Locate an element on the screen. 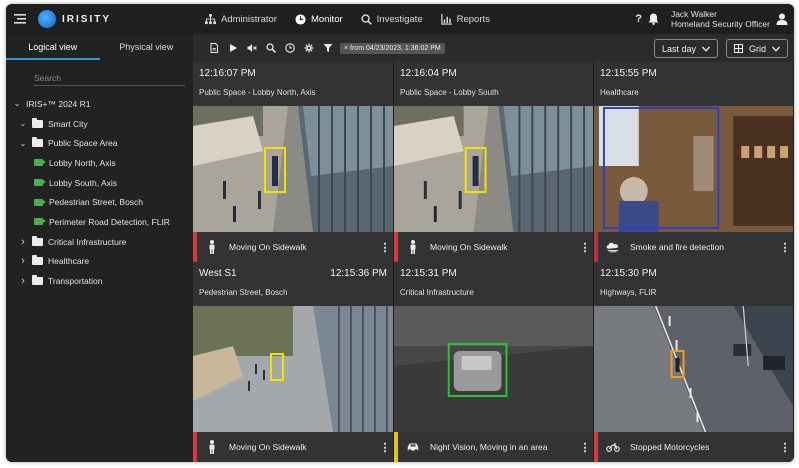  tree-item: ⌄ Public Space Area is located at coordinates (99, 143).